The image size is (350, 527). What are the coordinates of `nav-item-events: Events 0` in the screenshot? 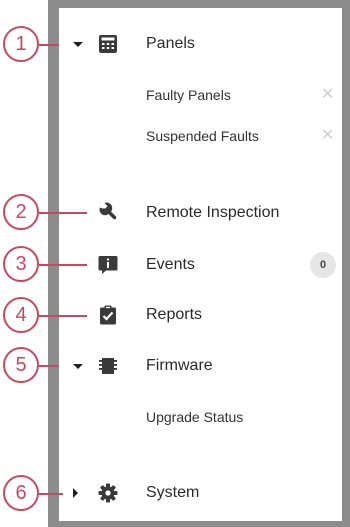 It's located at (200, 265).